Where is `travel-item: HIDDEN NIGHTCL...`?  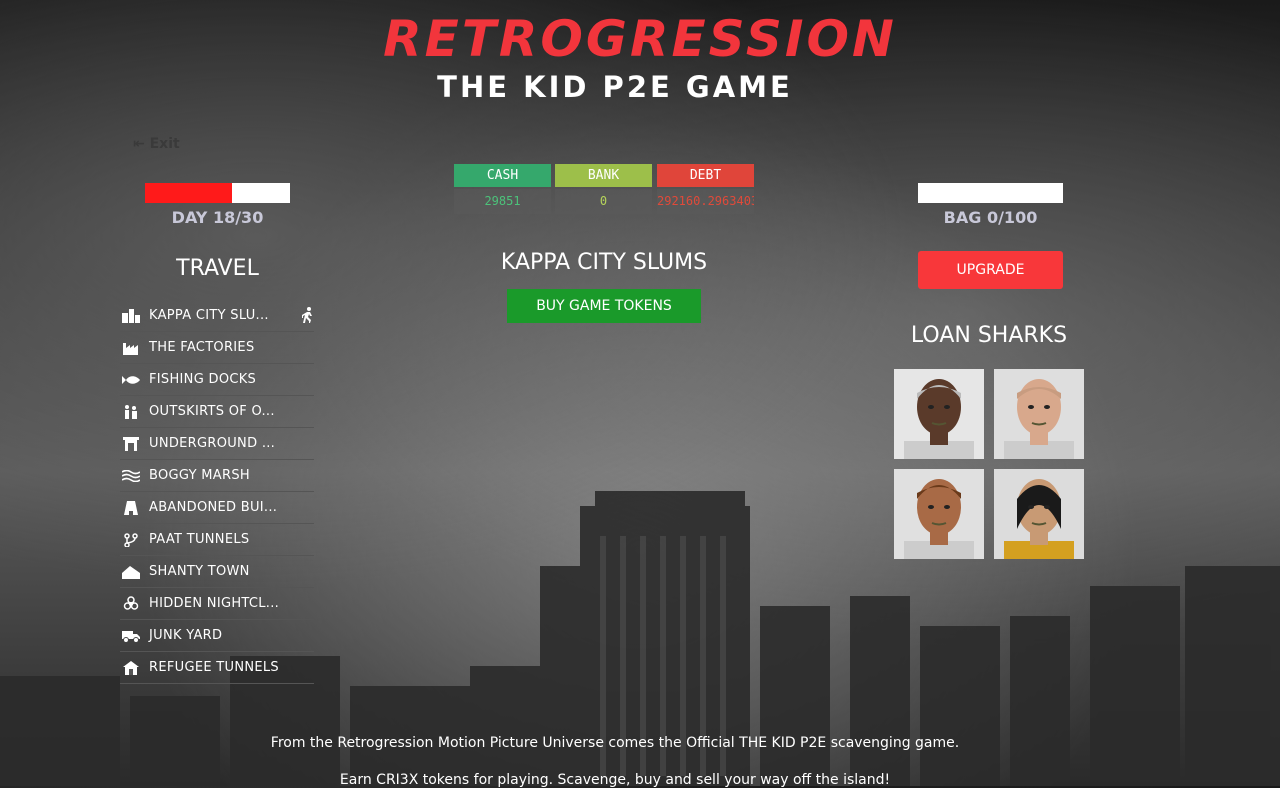
travel-item: HIDDEN NIGHTCL... is located at coordinates (217, 604).